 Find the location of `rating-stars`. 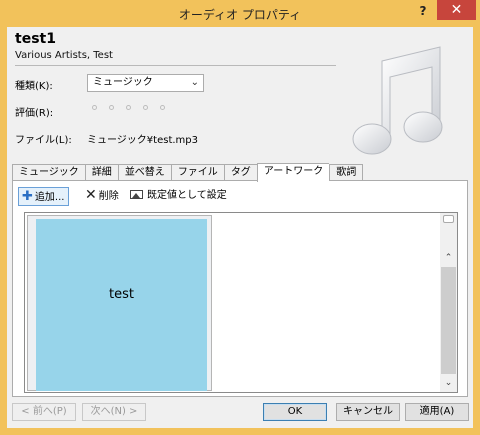

rating-stars is located at coordinates (128, 107).